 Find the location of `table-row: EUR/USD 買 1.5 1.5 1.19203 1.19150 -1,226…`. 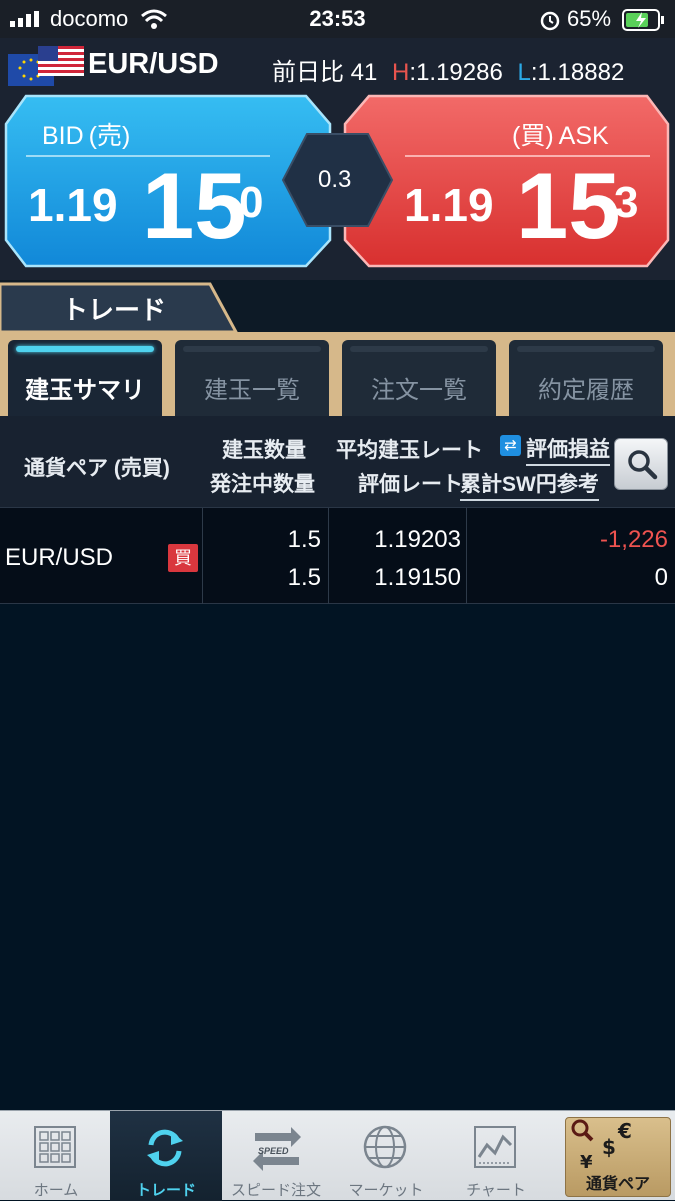

table-row: EUR/USD 買 1.5 1.5 1.19203 1.19150 -1,226… is located at coordinates (337, 556).